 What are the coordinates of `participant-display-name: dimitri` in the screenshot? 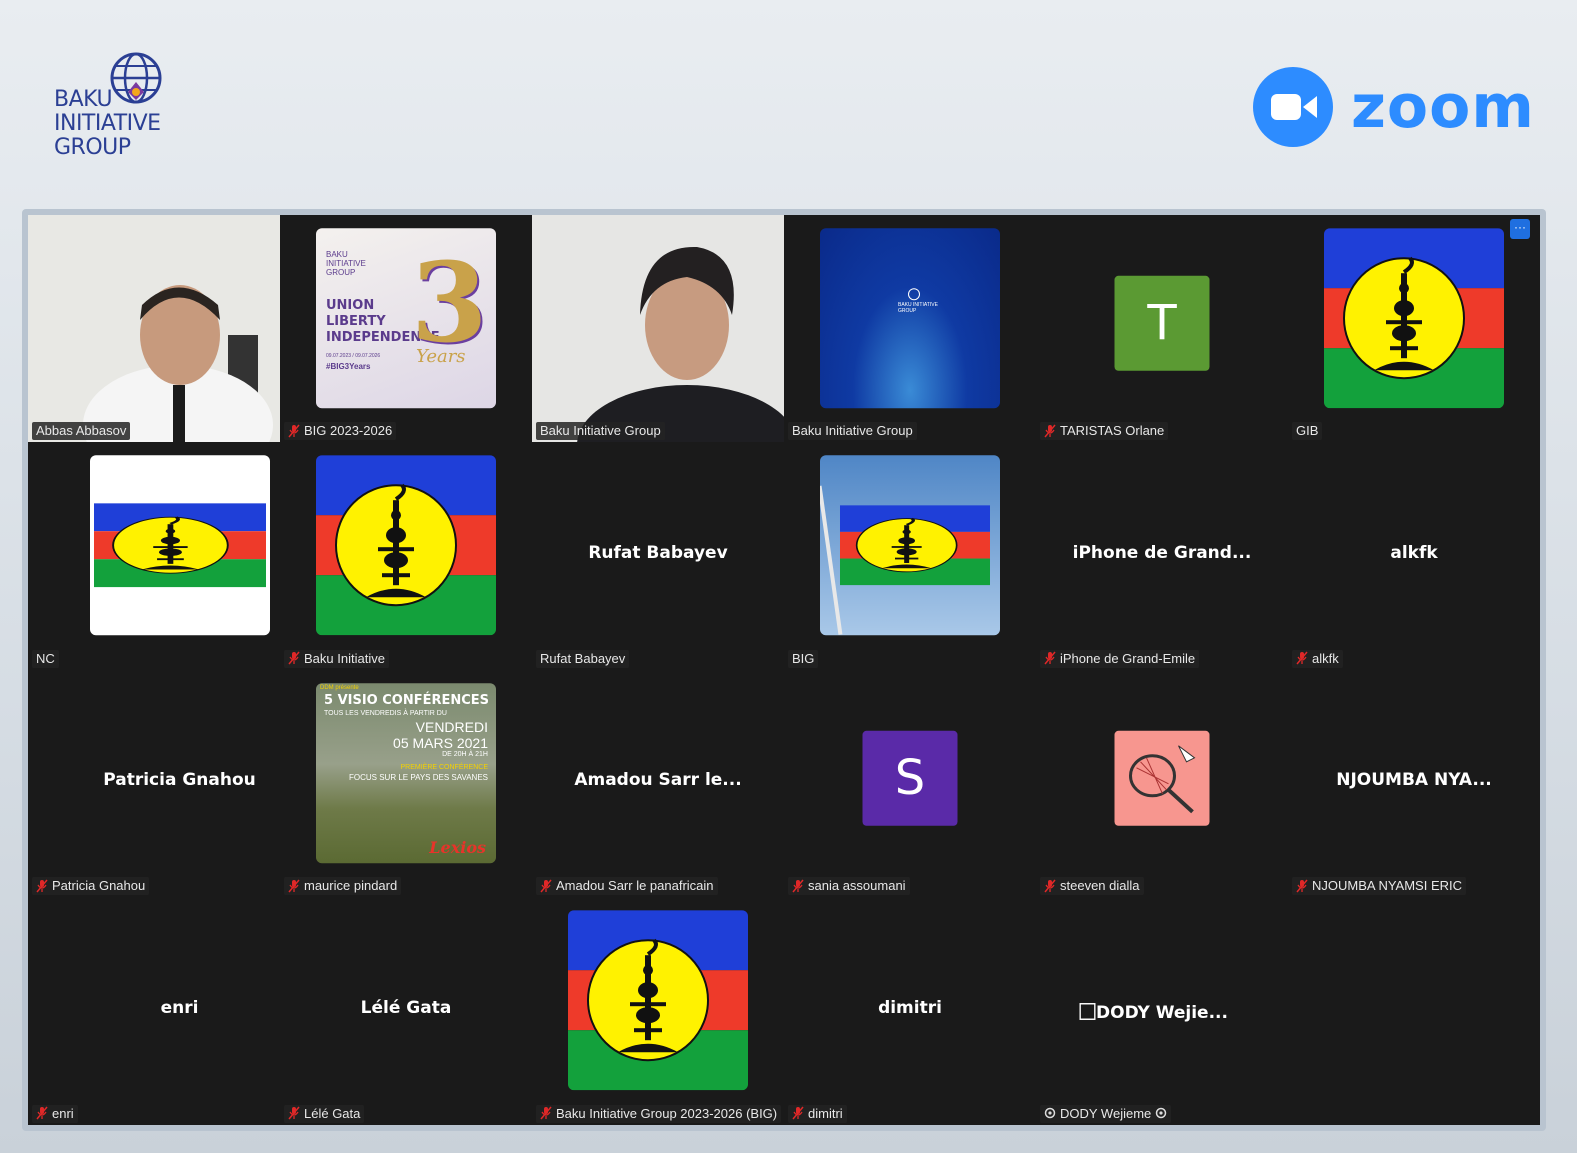 It's located at (910, 1007).